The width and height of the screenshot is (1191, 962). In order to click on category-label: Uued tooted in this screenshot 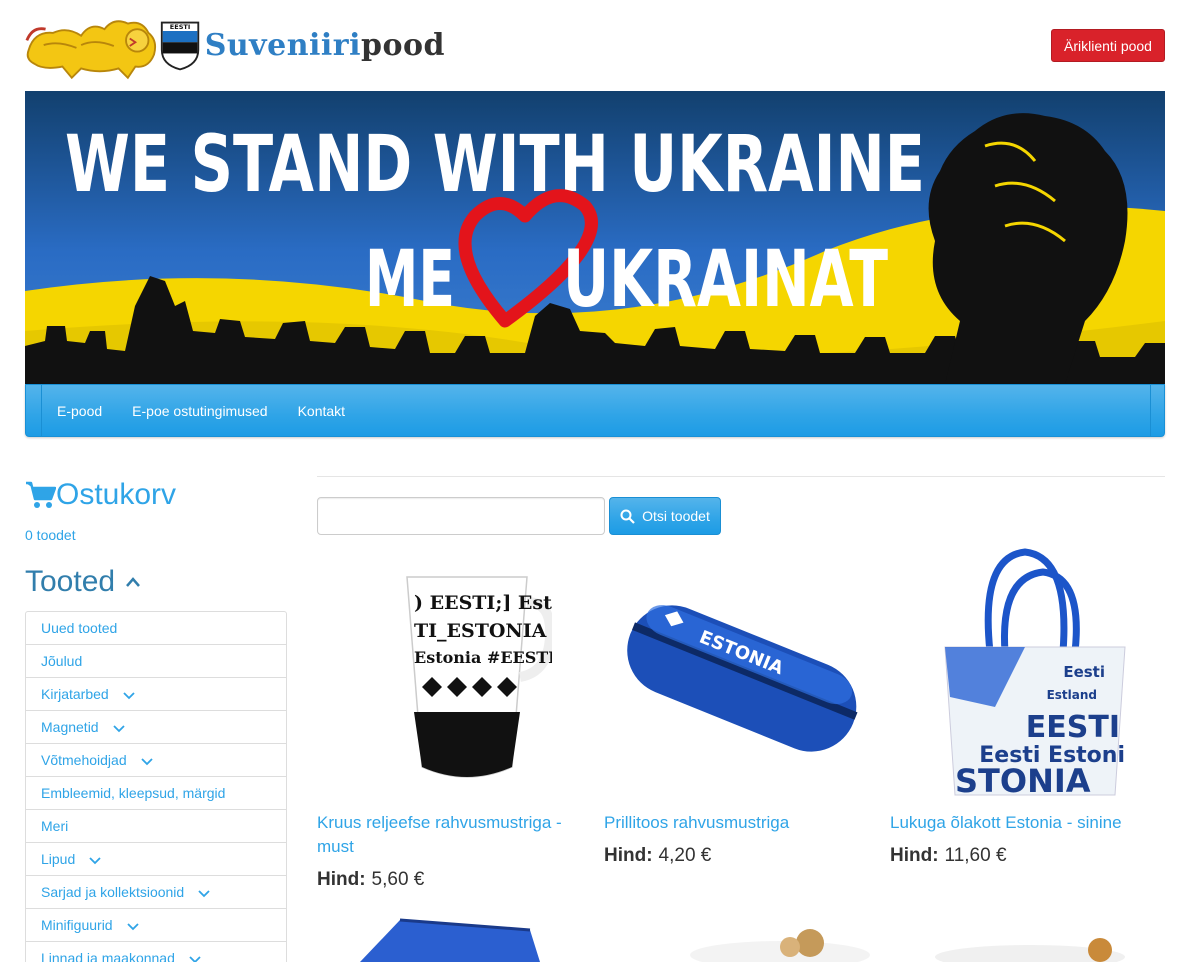, I will do `click(79, 628)`.